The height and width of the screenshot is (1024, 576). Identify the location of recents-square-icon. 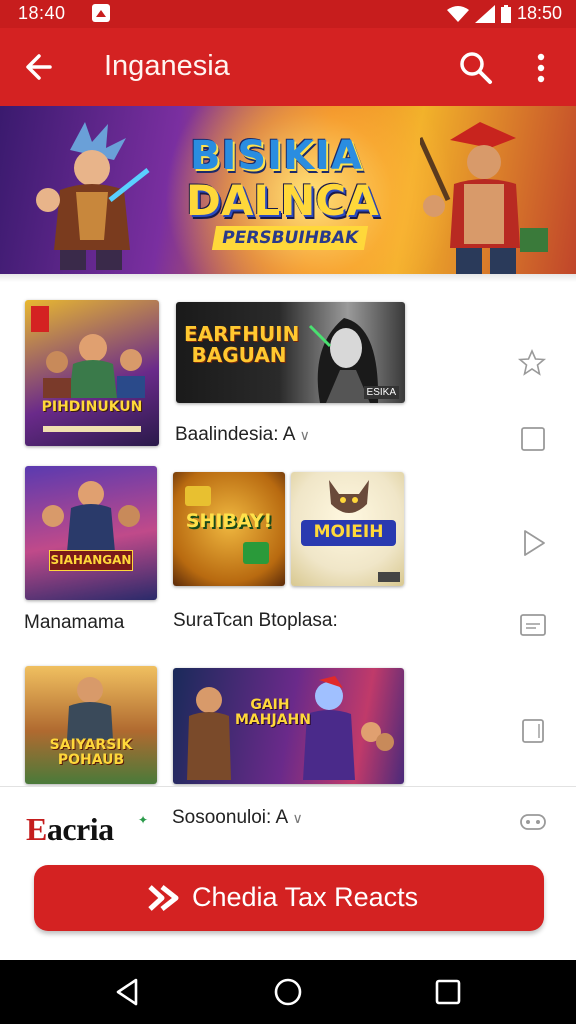
(448, 992).